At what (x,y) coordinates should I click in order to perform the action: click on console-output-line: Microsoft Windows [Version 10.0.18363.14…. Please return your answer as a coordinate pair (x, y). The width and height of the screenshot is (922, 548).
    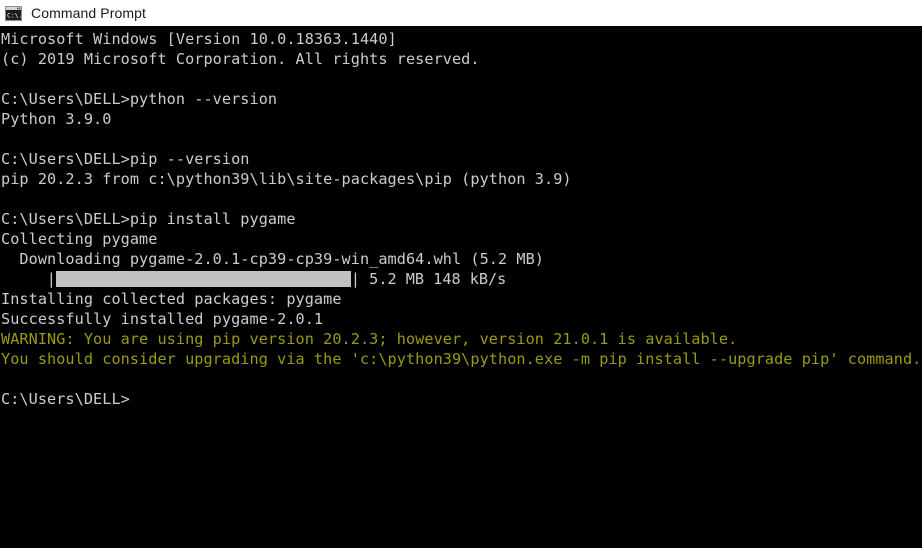
    Looking at the image, I should click on (199, 39).